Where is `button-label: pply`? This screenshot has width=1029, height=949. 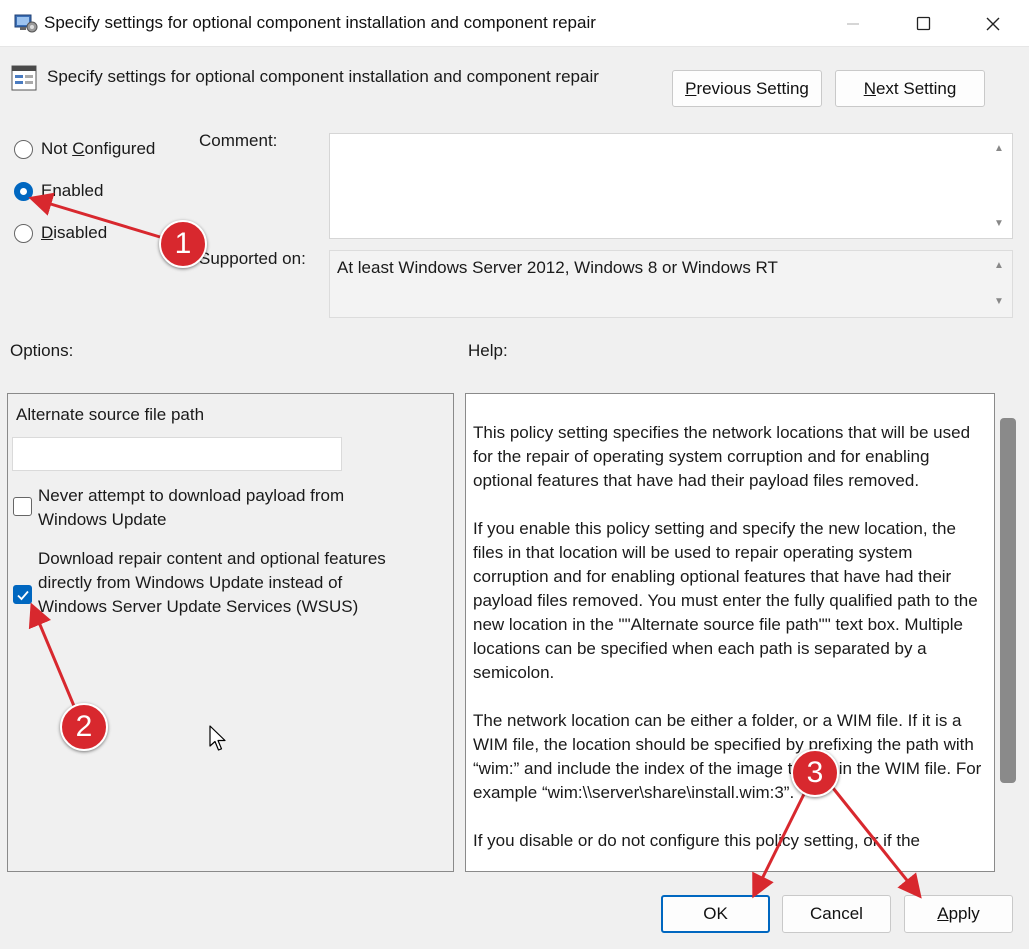
button-label: pply is located at coordinates (964, 913).